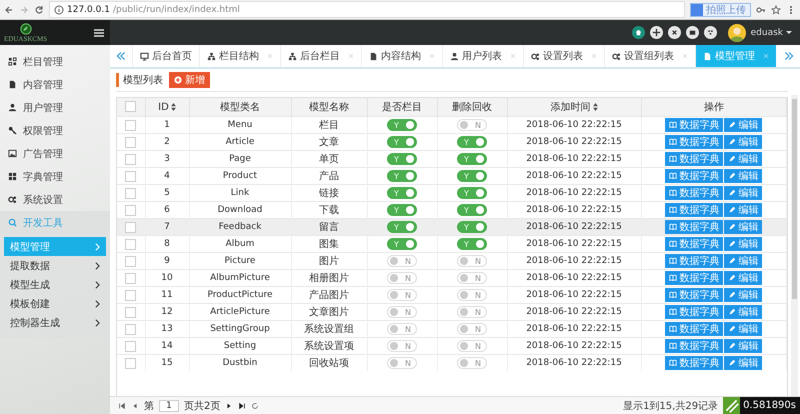 Image resolution: width=800 pixels, height=414 pixels. Describe the element at coordinates (169, 406) in the screenshot. I see `page-input: 1` at that location.